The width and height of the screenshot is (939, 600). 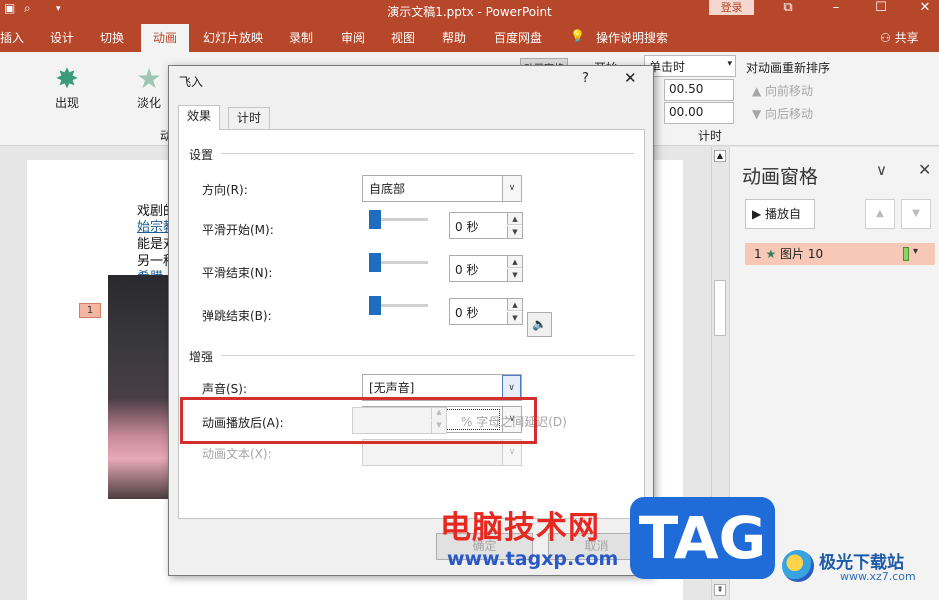 What do you see at coordinates (375, 219) in the screenshot?
I see `smooth-start-slider` at bounding box center [375, 219].